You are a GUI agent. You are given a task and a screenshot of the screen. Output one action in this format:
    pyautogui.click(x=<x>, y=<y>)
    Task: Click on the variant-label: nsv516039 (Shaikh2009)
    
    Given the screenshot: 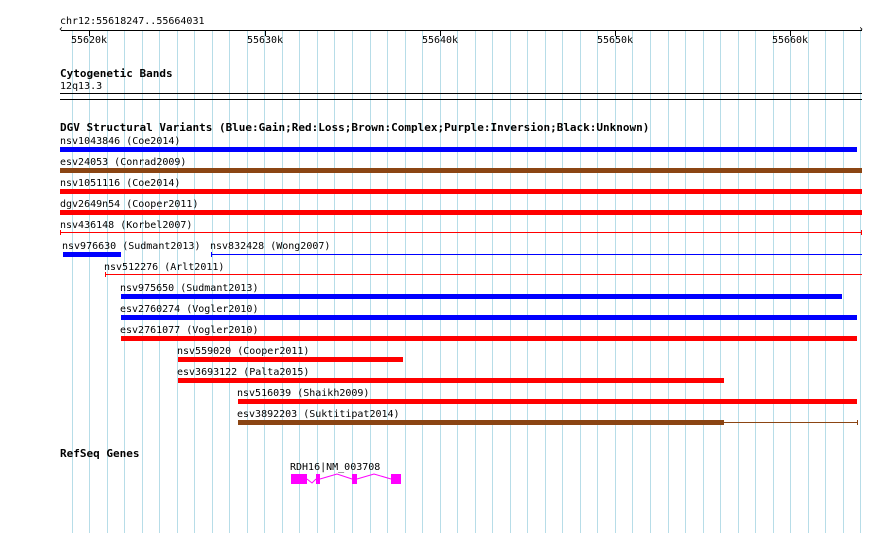 What is the action you would take?
    pyautogui.click(x=303, y=393)
    